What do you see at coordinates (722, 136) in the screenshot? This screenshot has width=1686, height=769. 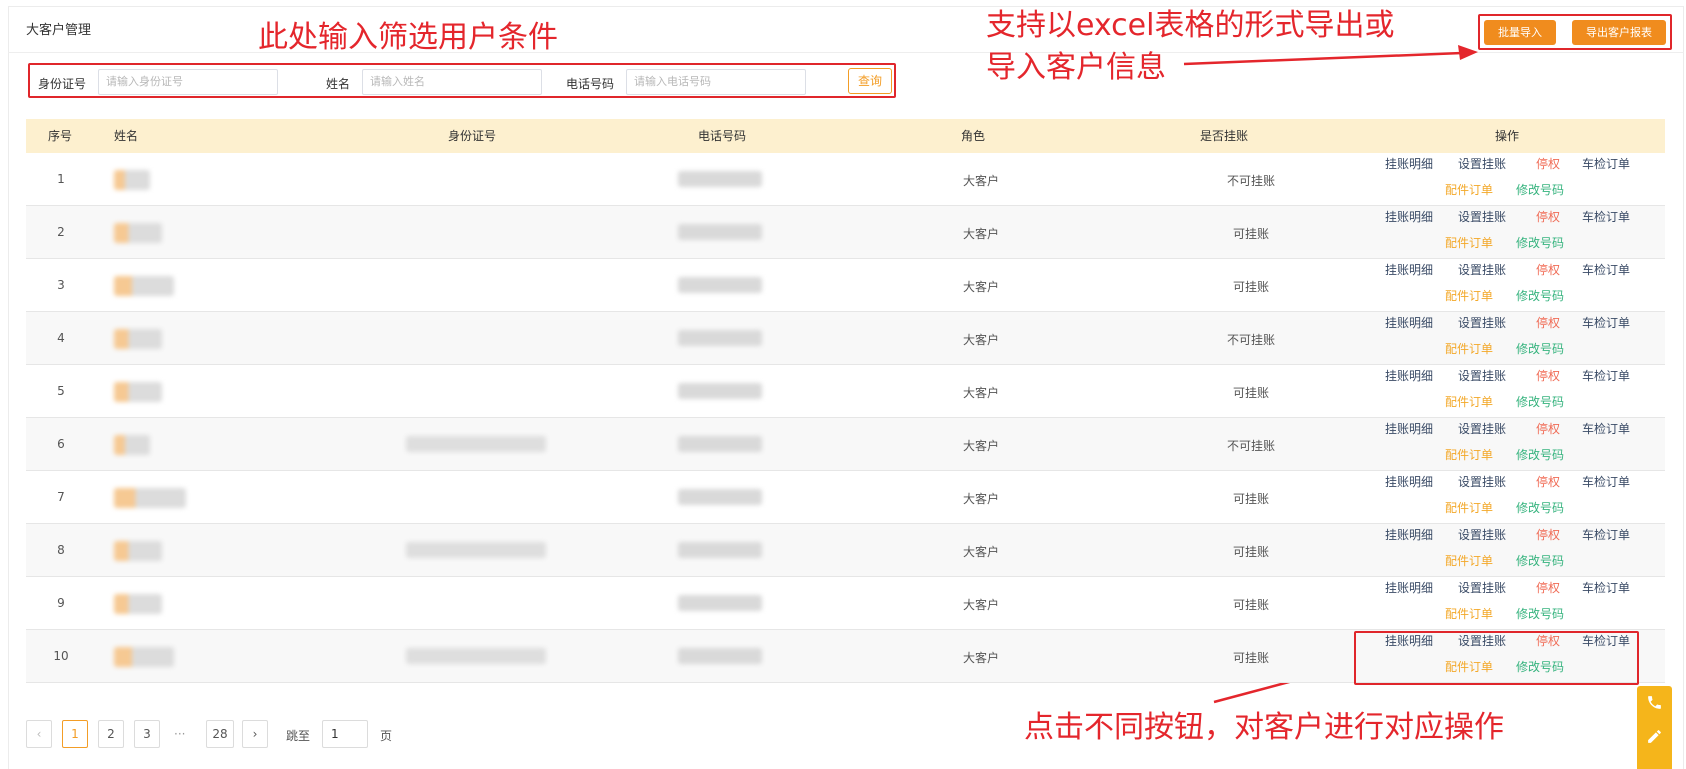 I see `header-phone: 电话号码` at bounding box center [722, 136].